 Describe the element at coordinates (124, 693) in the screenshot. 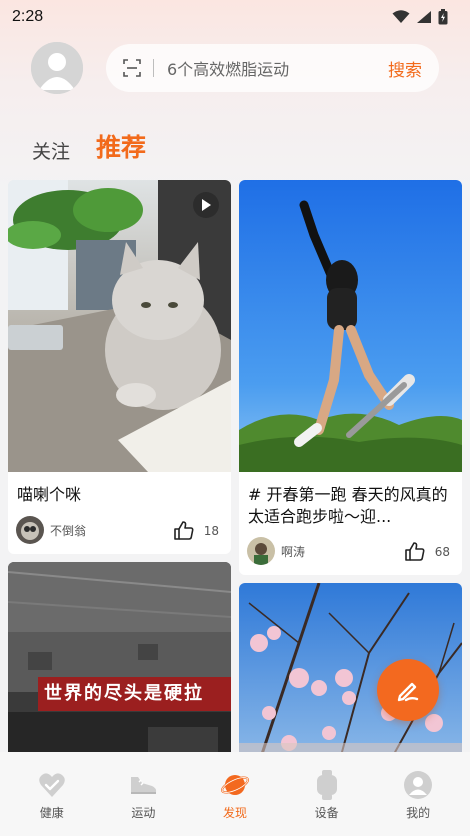

I see `gym-banner-text: 世界的尽头是硬拉` at that location.